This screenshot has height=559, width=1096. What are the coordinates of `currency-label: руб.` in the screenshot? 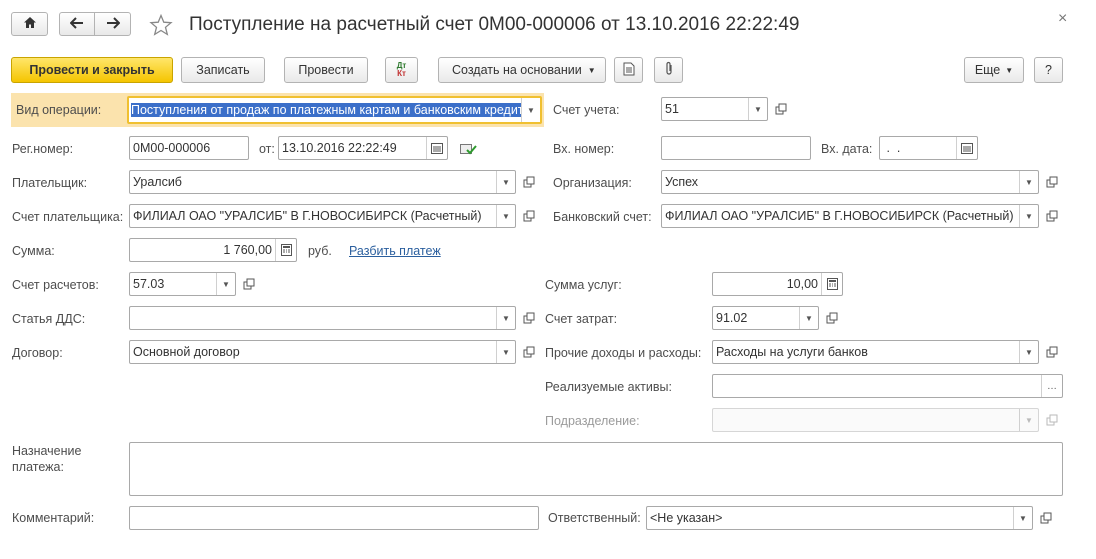 It's located at (320, 251).